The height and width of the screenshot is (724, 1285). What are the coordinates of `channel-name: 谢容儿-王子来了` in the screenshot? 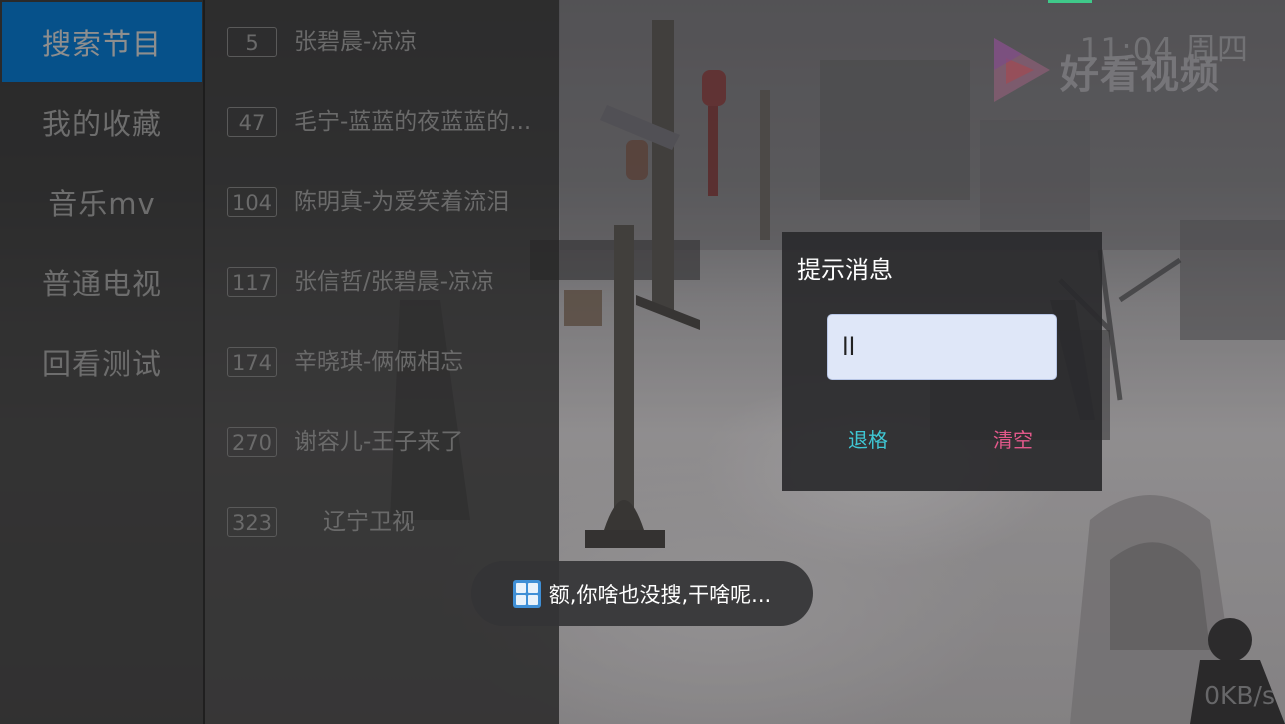 It's located at (379, 442).